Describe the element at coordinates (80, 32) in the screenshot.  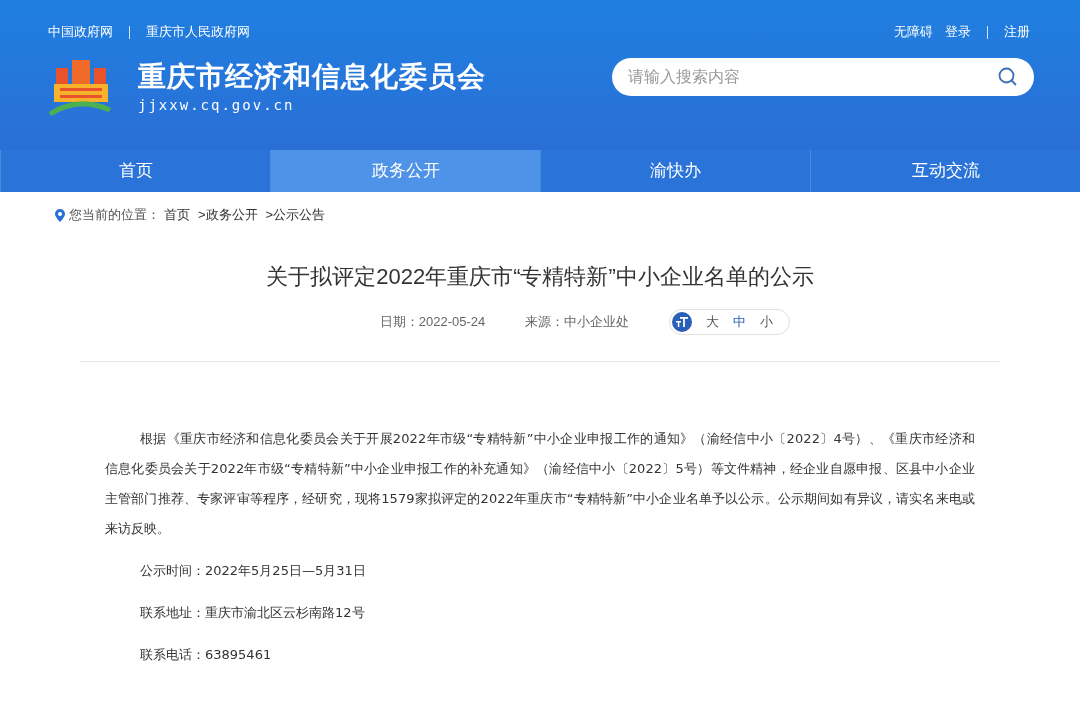
I see `top-link: 中国政府网` at that location.